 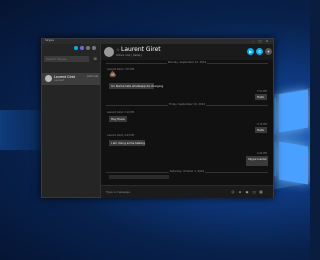 What do you see at coordinates (82, 48) in the screenshot?
I see `add-contact-icon` at bounding box center [82, 48].